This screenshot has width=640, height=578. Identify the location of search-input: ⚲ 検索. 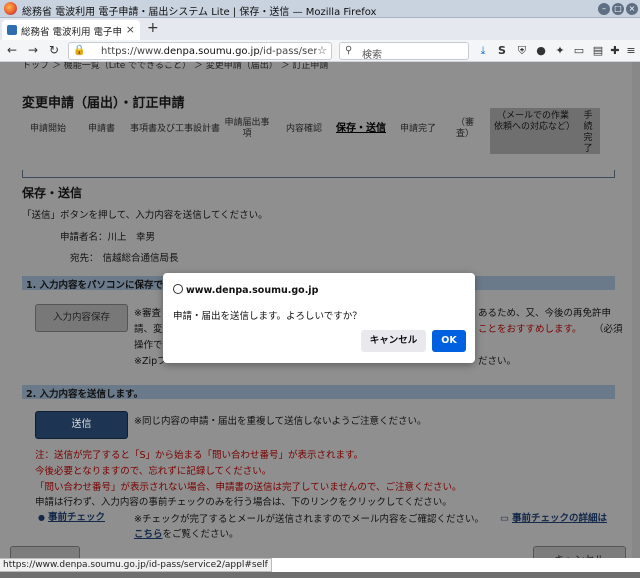
(404, 51).